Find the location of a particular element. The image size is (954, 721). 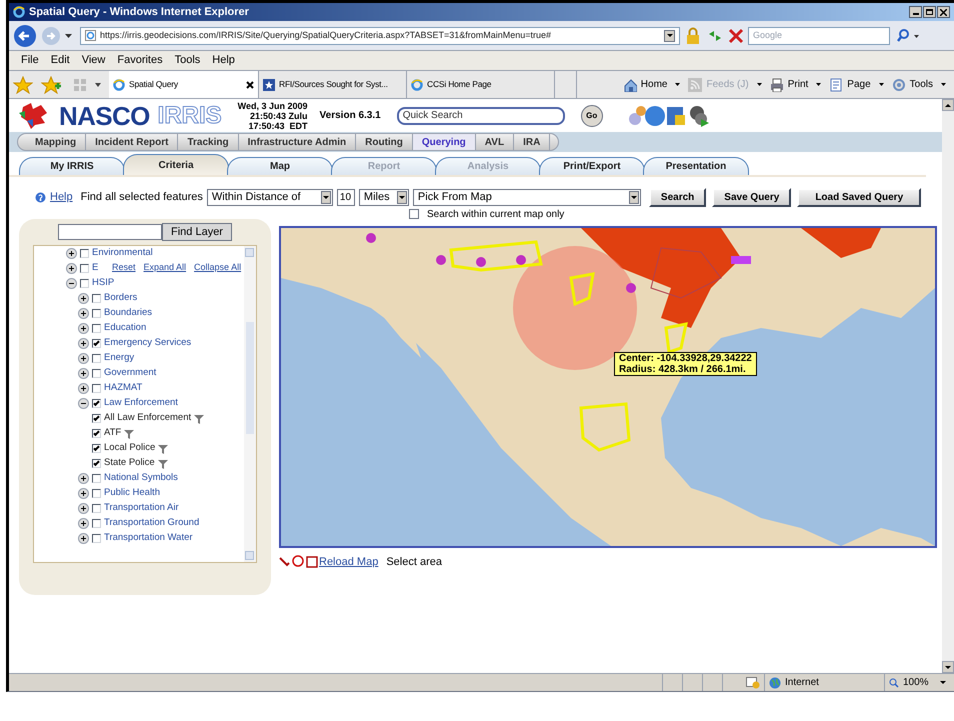

layer-group-label: Law Enforcement is located at coordinates (141, 403).